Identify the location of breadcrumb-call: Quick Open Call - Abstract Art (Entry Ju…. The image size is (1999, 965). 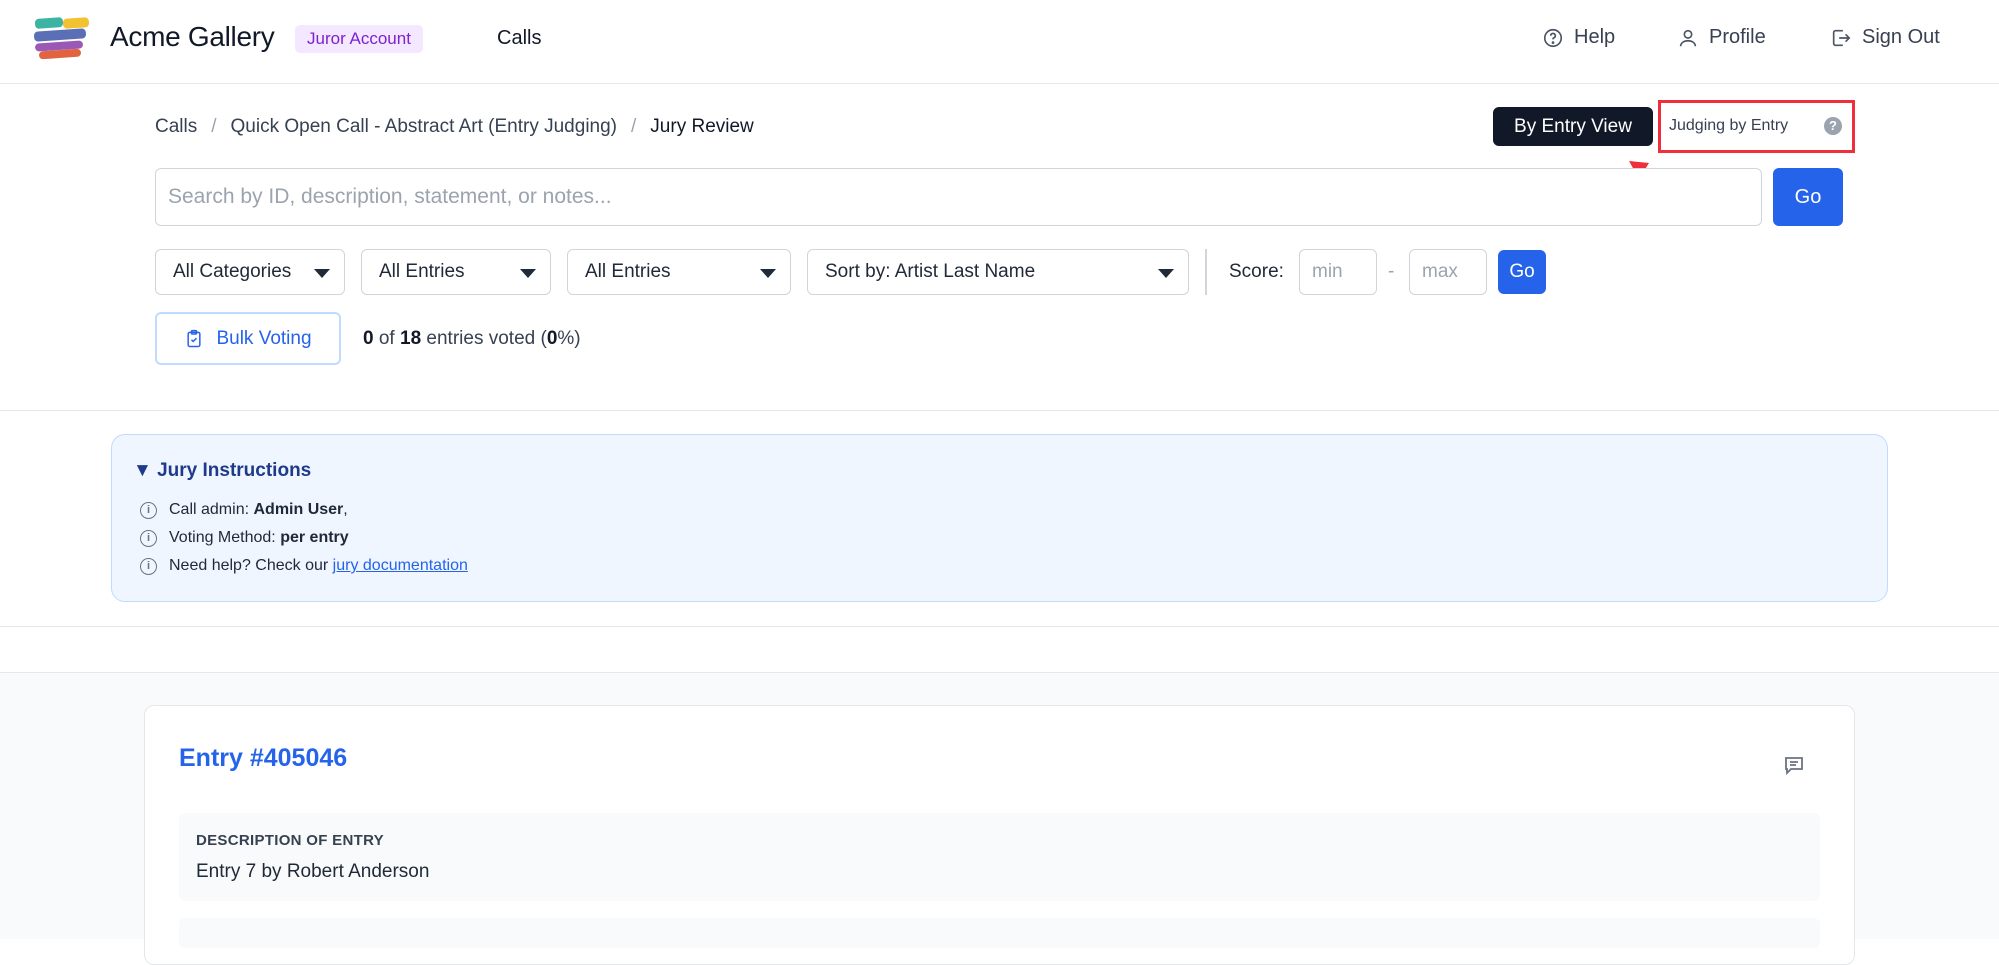
(424, 127).